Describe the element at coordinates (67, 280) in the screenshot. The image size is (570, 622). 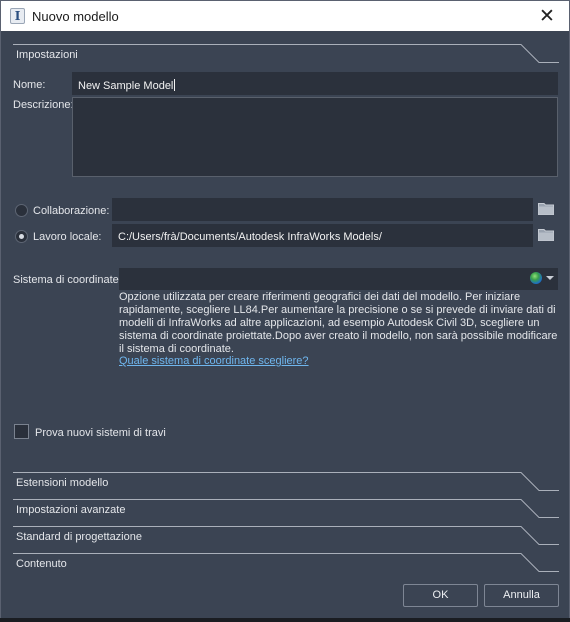
I see `coord-system-label: Sistema di coordinate:` at that location.